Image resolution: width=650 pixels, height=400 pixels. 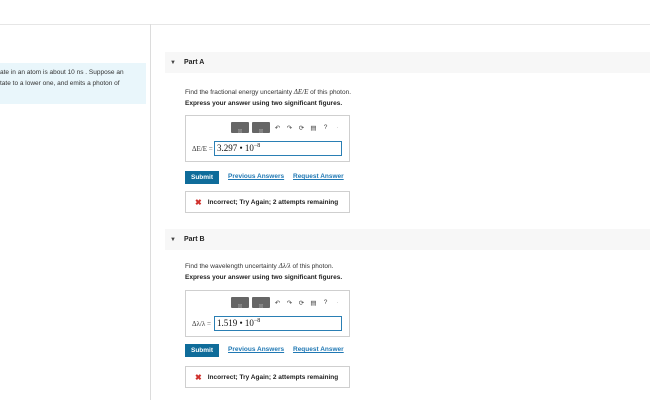 I want to click on answer-input: 1.519 • 10−8, so click(x=278, y=323).